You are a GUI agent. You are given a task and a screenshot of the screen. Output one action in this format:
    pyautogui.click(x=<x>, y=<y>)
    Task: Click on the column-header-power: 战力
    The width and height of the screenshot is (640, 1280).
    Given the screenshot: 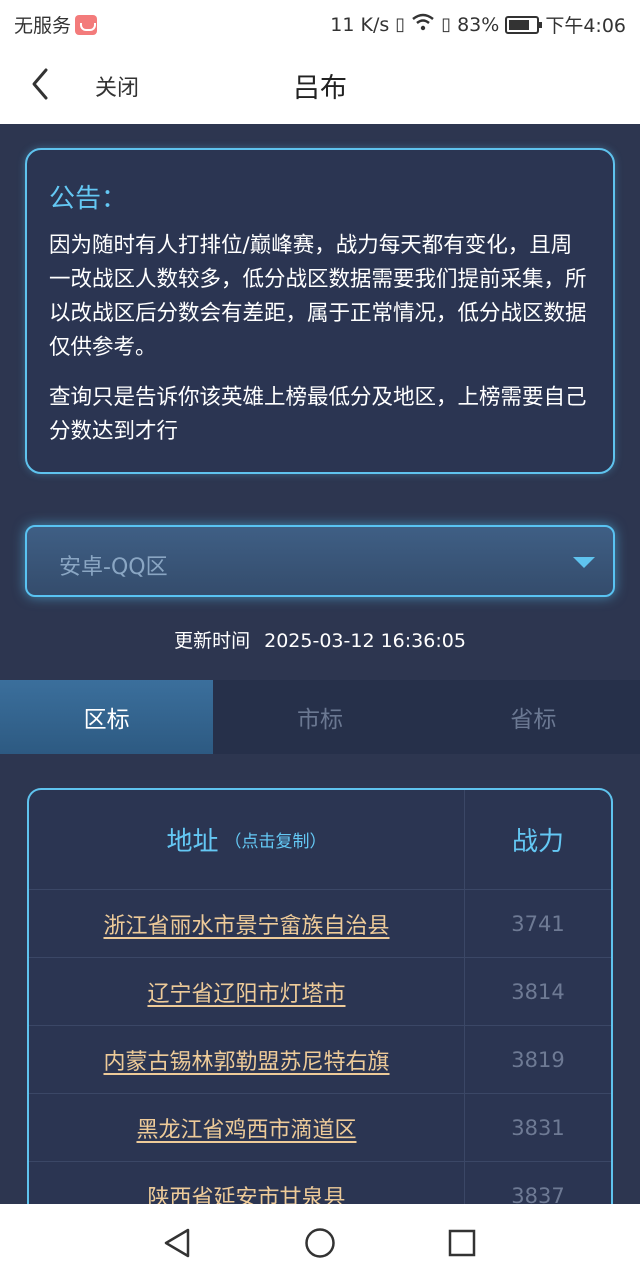 What is the action you would take?
    pyautogui.click(x=537, y=842)
    